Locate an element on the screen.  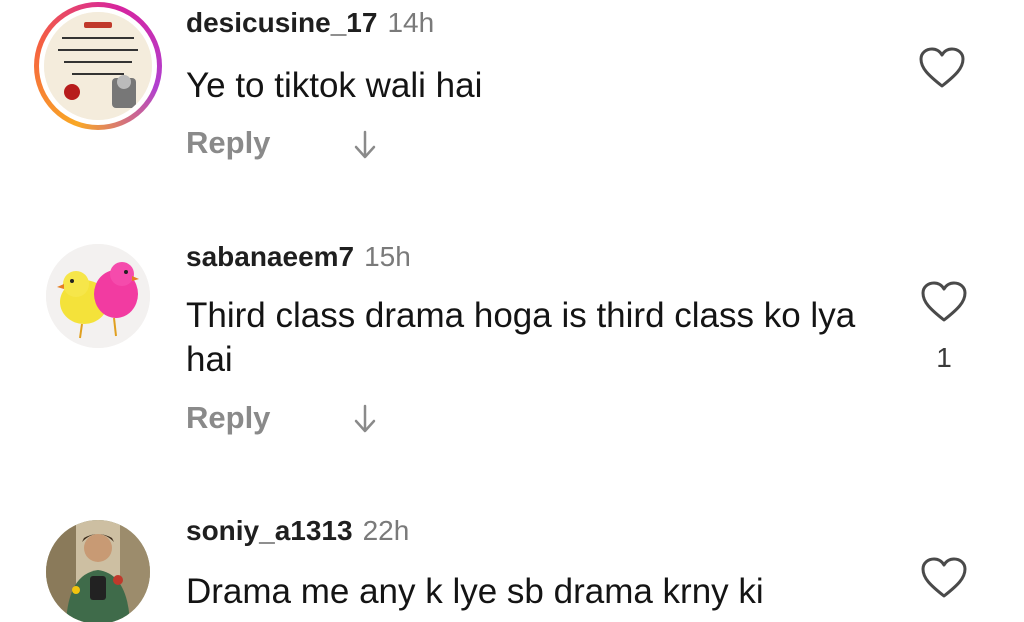
like-count: 1 is located at coordinates (944, 357).